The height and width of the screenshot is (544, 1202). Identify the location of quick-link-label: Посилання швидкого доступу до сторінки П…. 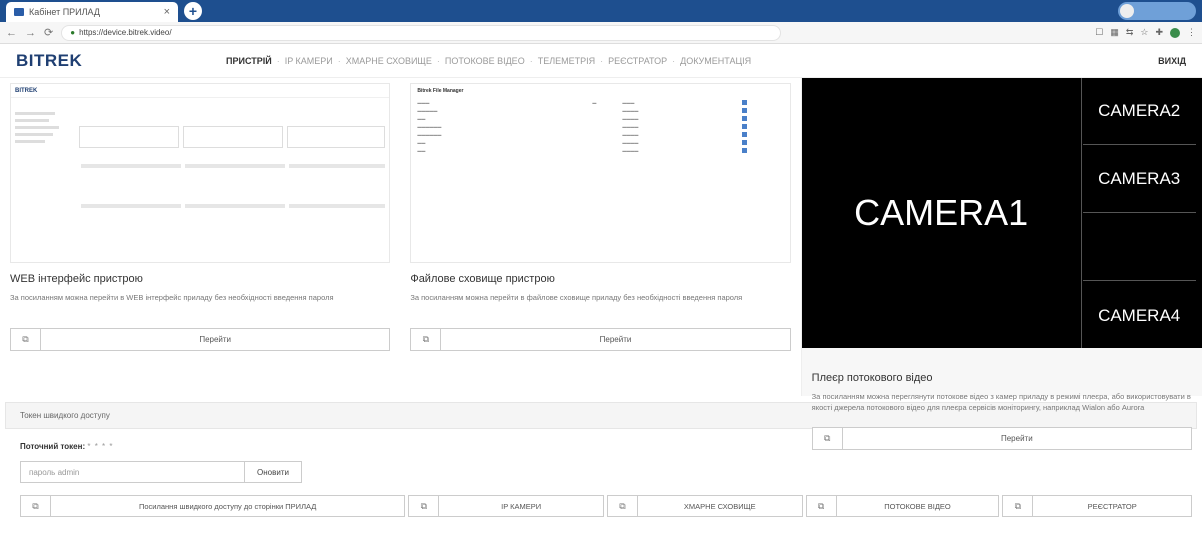
(227, 506).